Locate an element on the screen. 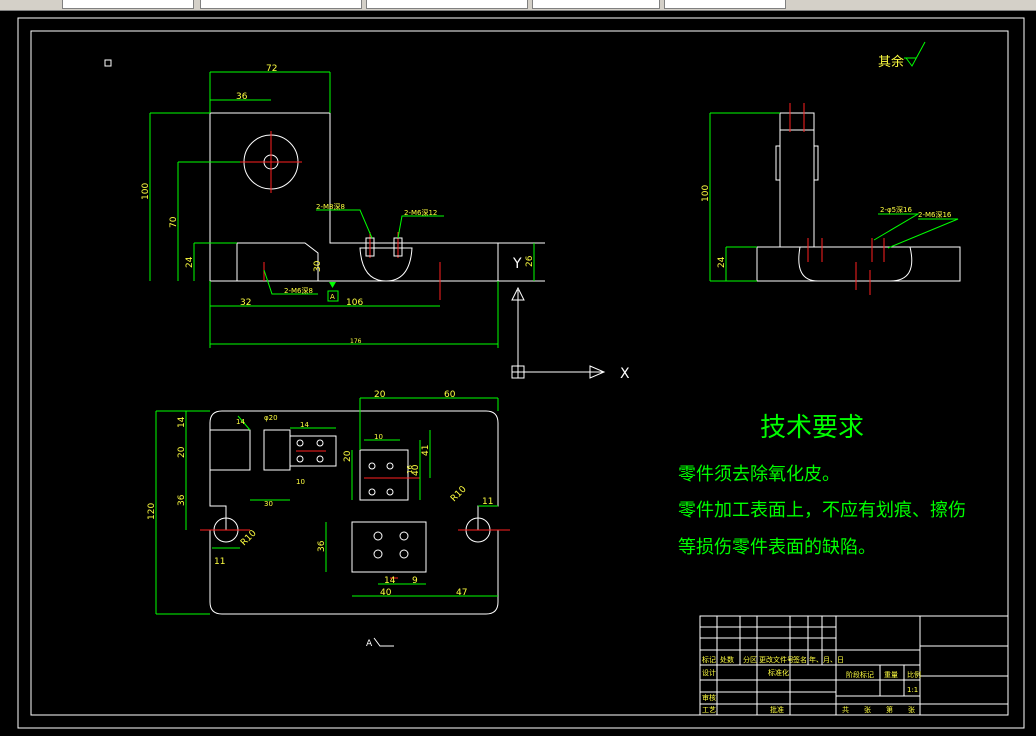 This screenshot has height=736, width=1036. svg-text: 2-φ5深16 is located at coordinates (896, 209).